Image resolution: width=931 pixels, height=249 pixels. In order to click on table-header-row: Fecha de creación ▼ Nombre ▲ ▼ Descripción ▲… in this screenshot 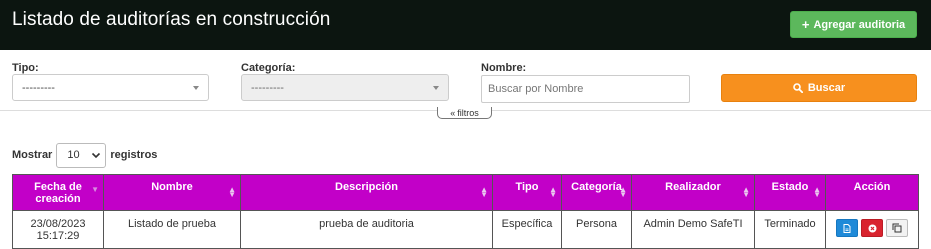, I will do `click(465, 192)`.